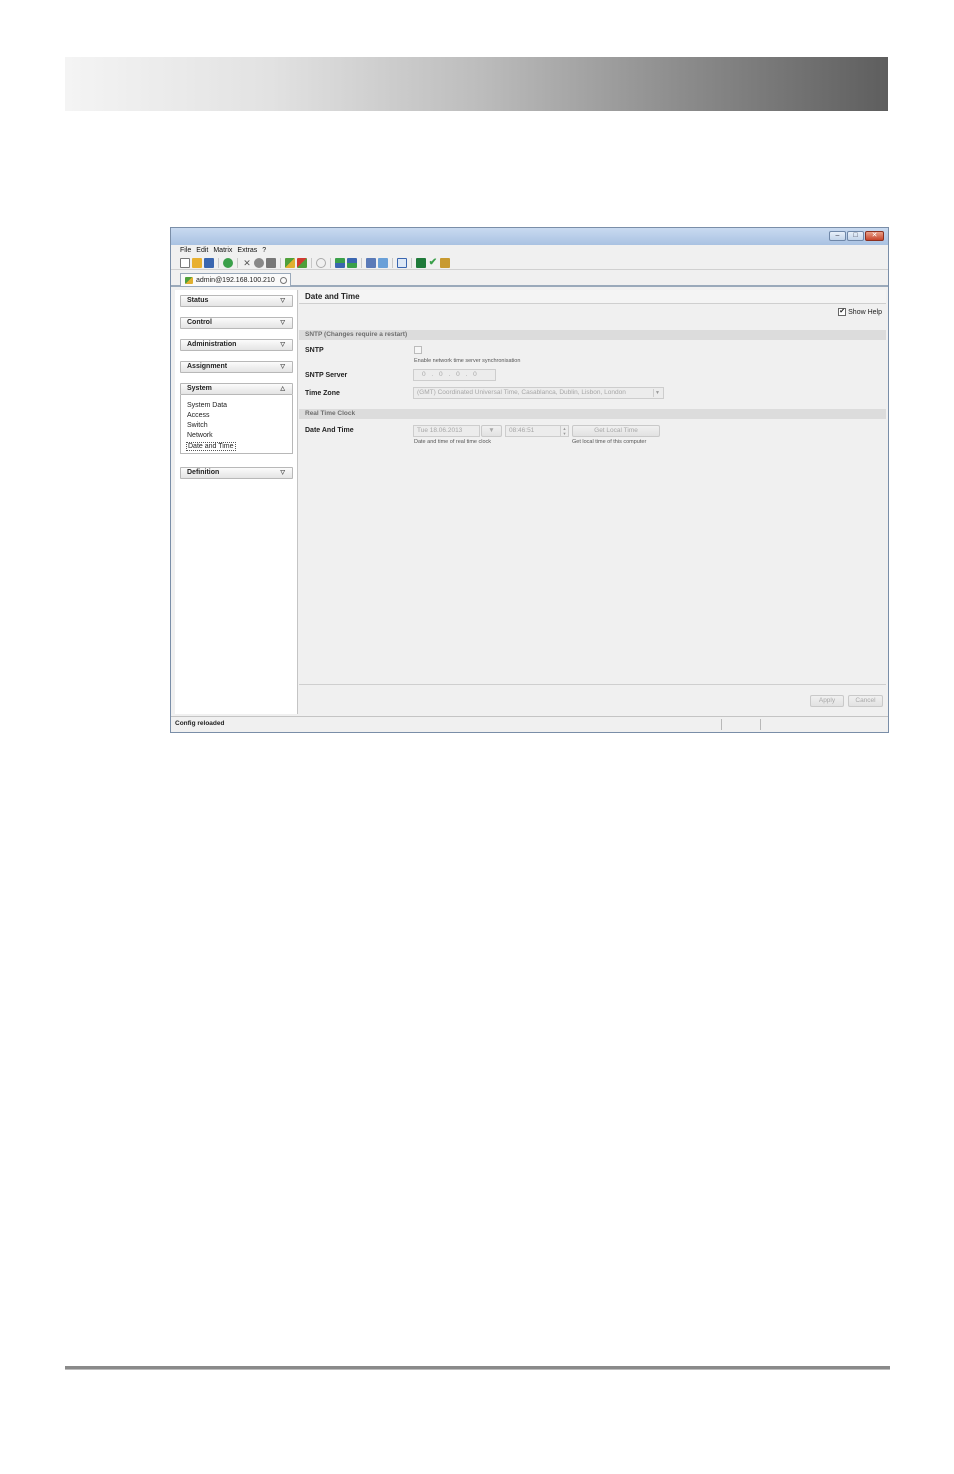 The image size is (954, 1474). Describe the element at coordinates (592, 414) in the screenshot. I see `rtc-section-header: Real Time Clock` at that location.